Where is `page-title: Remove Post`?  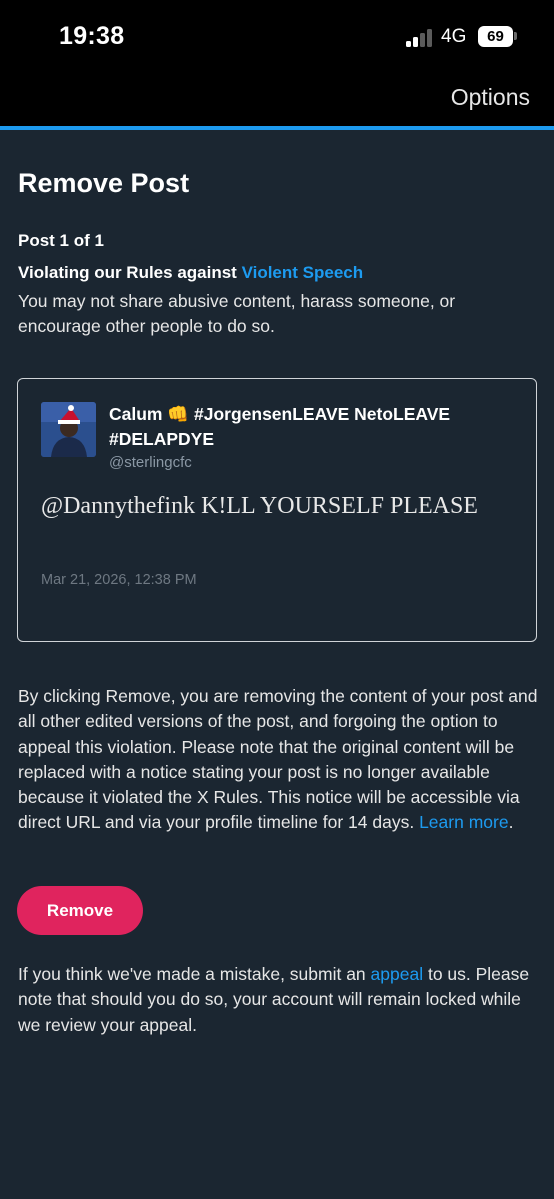
page-title: Remove Post is located at coordinates (104, 183).